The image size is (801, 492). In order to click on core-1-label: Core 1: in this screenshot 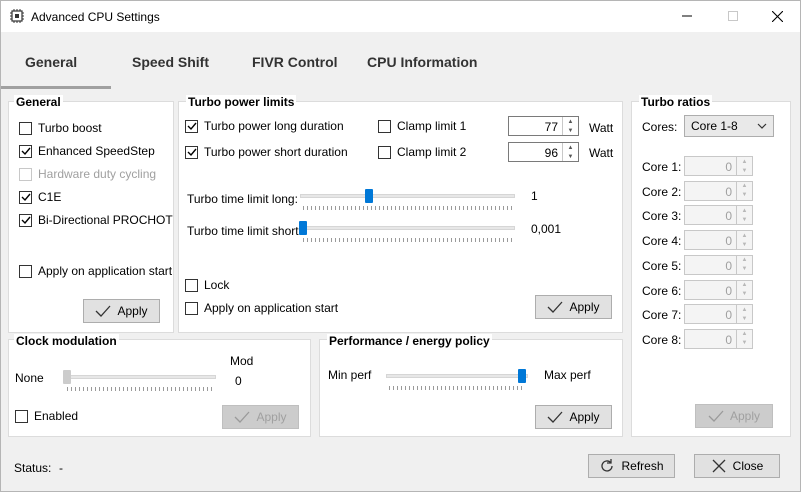, I will do `click(662, 167)`.